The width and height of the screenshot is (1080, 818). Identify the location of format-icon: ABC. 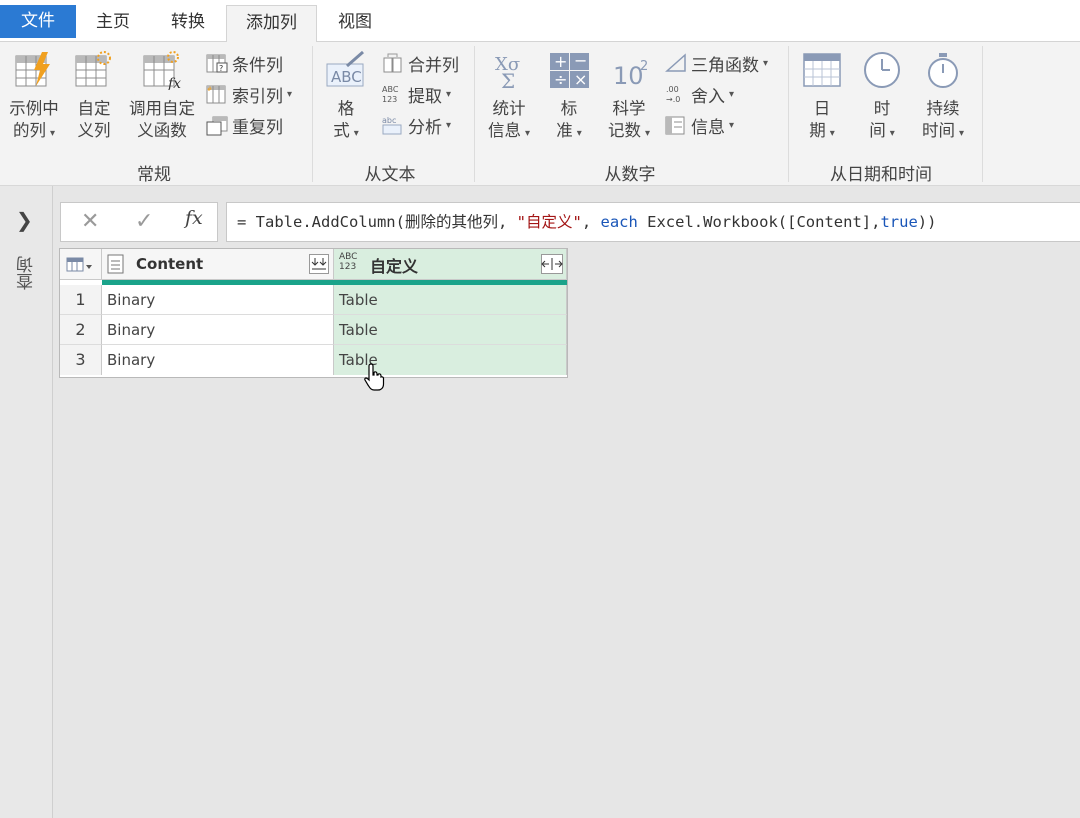
(345, 68).